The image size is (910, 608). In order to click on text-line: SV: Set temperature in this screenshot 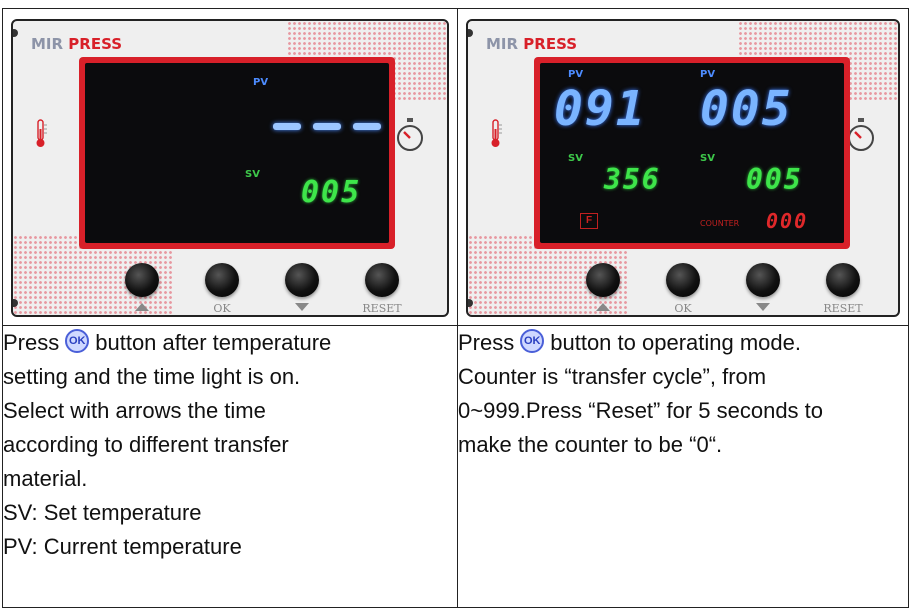, I will do `click(102, 512)`.